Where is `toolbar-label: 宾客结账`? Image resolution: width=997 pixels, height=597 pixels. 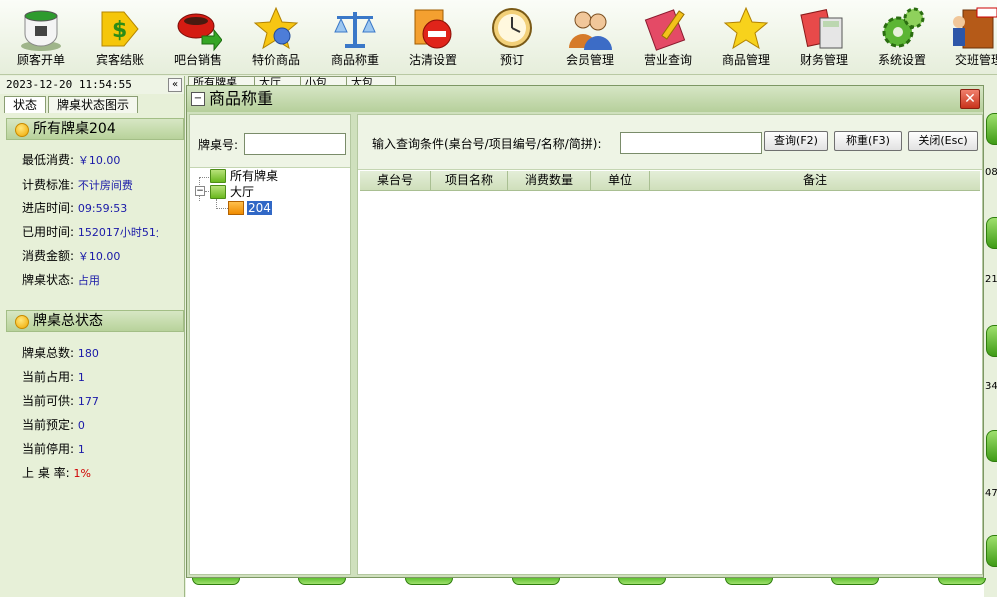 toolbar-label: 宾客结账 is located at coordinates (119, 60).